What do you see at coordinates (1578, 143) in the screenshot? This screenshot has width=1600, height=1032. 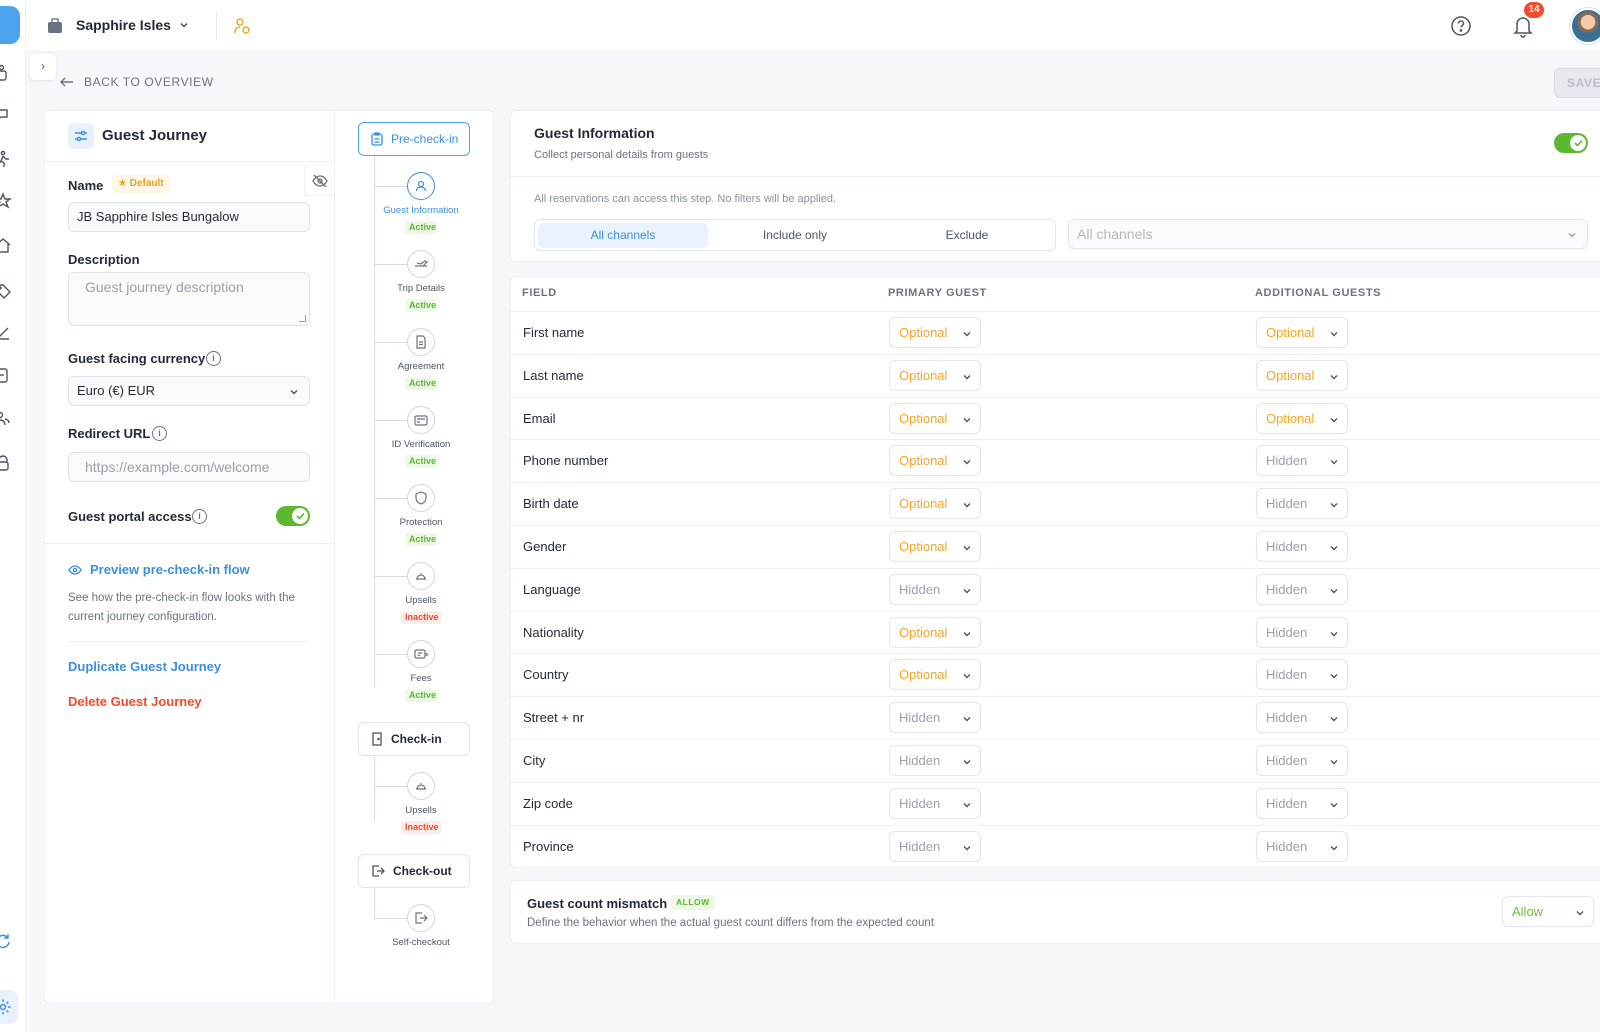 I see `check-icon` at bounding box center [1578, 143].